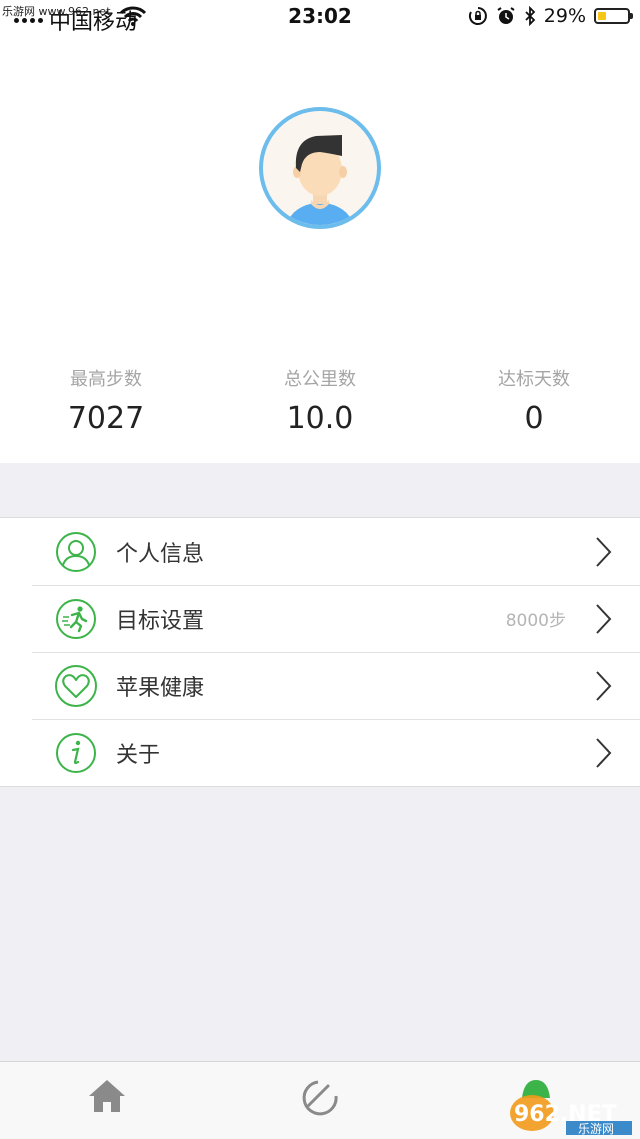  I want to click on battery-percent: 29%, so click(564, 16).